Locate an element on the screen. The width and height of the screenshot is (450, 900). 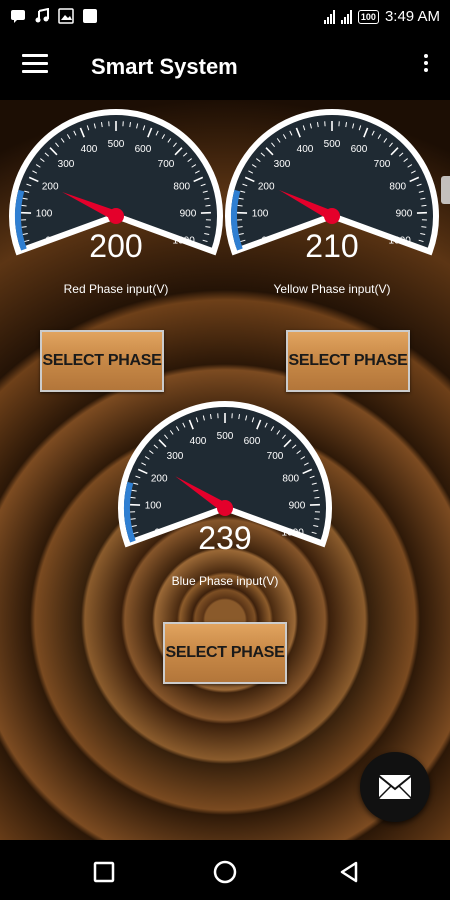
notification-square-icon is located at coordinates (90, 16).